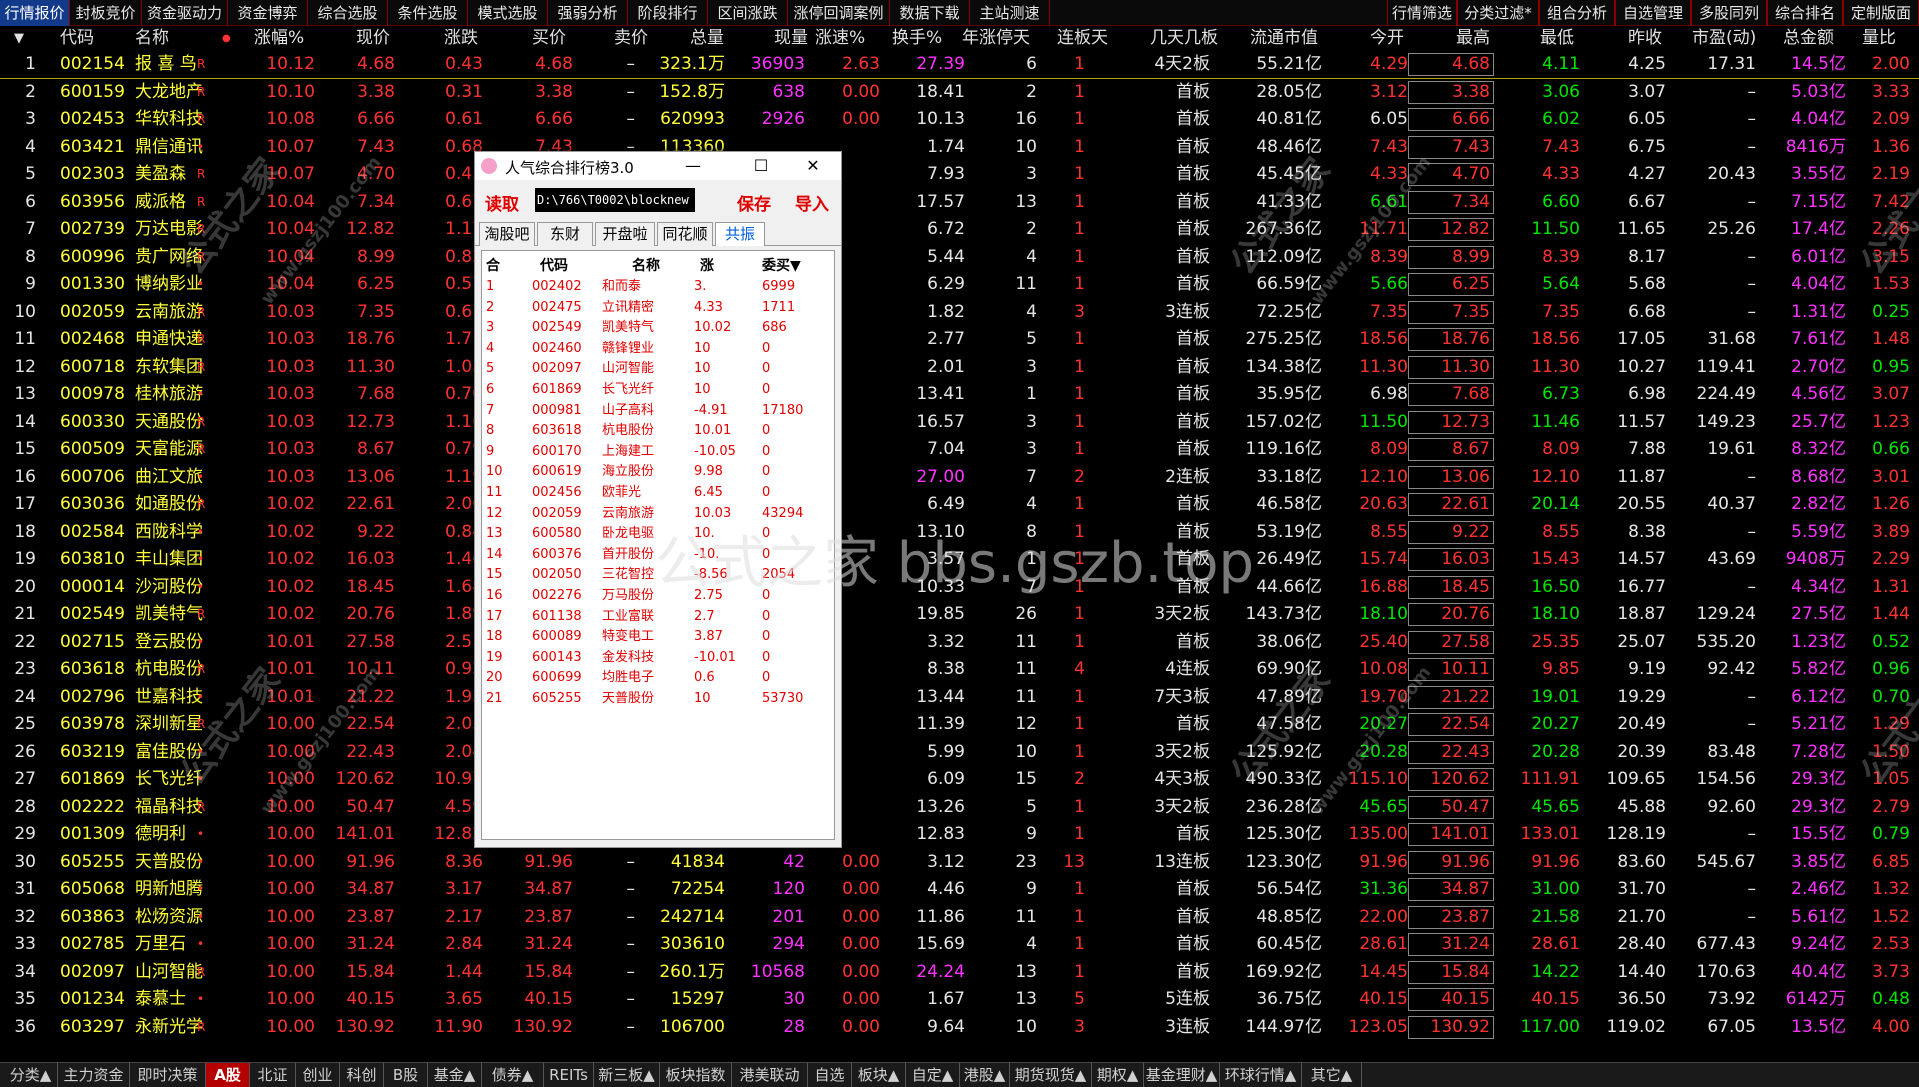  Describe the element at coordinates (1881, 13) in the screenshot. I see `top-menu-right-item: 定制版面` at that location.